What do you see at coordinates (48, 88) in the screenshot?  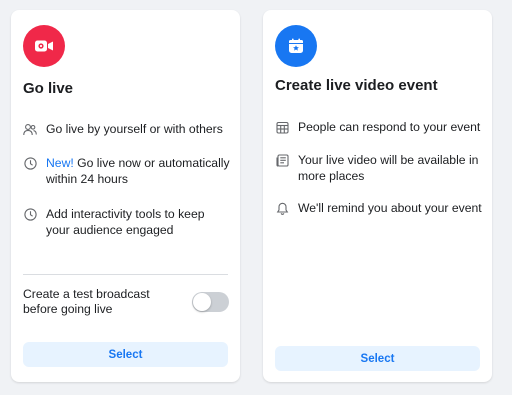 I see `go-live-title: Go live` at bounding box center [48, 88].